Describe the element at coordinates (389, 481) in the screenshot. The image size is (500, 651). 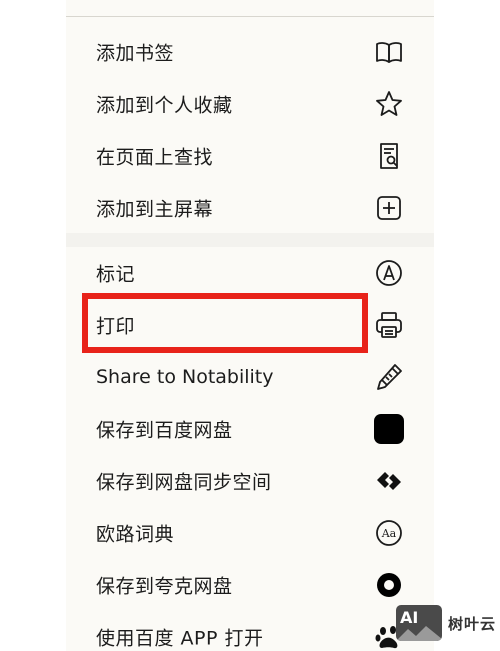
I see `sync-space-icon` at that location.